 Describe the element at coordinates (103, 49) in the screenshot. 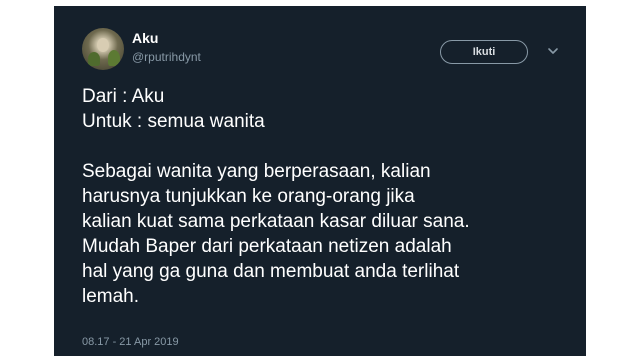

I see `avatar` at that location.